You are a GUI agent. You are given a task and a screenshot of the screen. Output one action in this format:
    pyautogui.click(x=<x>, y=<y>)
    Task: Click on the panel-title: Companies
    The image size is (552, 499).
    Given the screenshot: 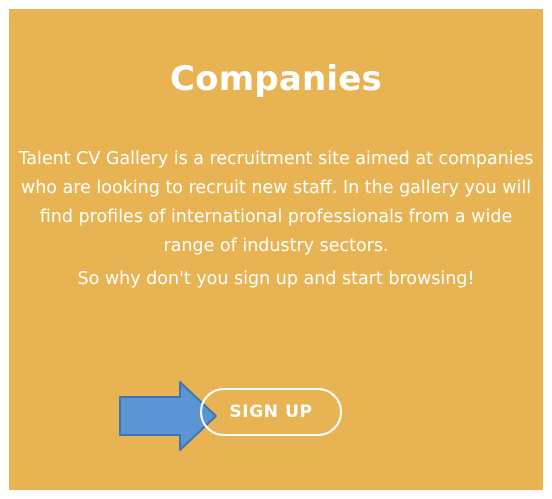 What is the action you would take?
    pyautogui.click(x=276, y=79)
    